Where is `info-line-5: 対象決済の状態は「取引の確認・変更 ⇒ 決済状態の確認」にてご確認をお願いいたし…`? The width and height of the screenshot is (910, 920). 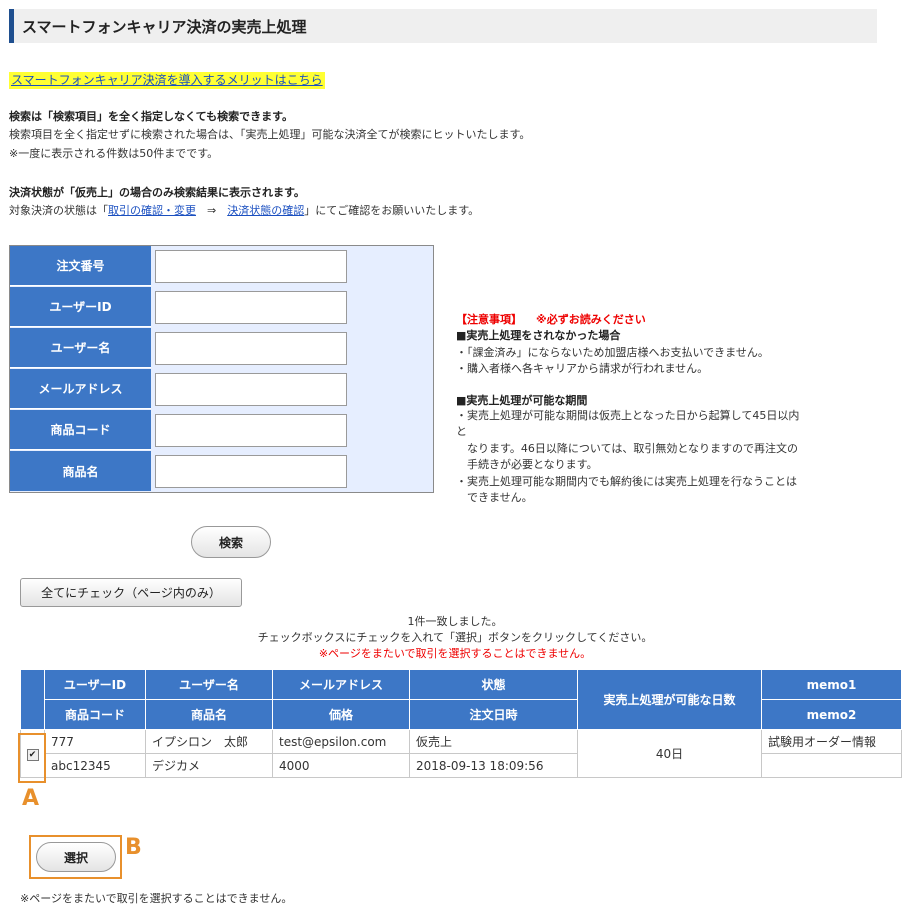
info-line-5: 対象決済の状態は「取引の確認・変更 ⇒ 決済状態の確認」にてご確認をお願いいたし… is located at coordinates (244, 210).